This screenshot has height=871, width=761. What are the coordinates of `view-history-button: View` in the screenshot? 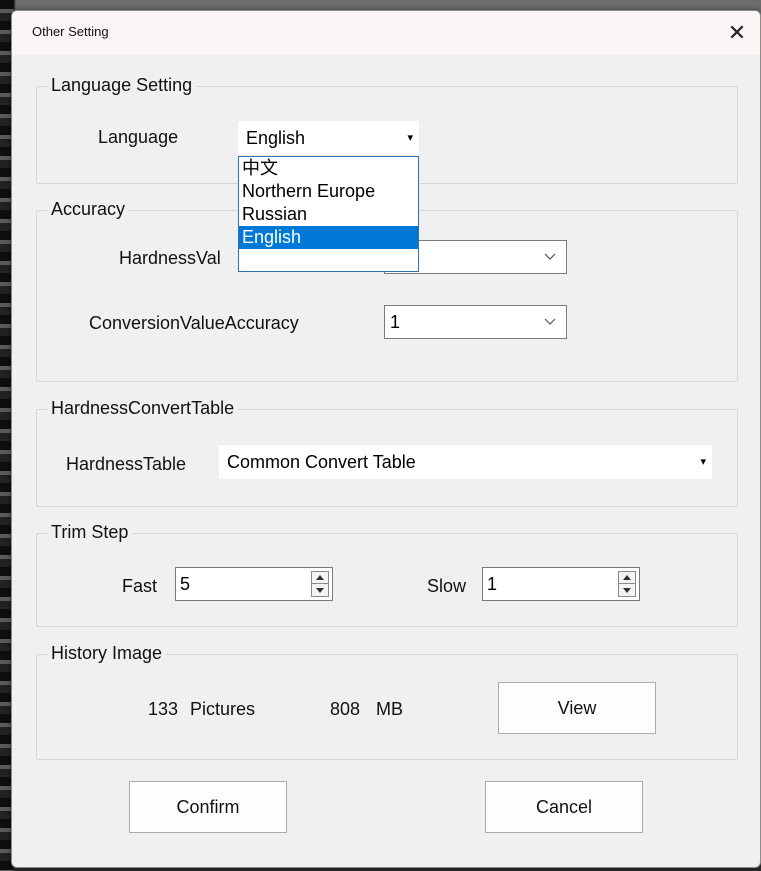 It's located at (577, 708).